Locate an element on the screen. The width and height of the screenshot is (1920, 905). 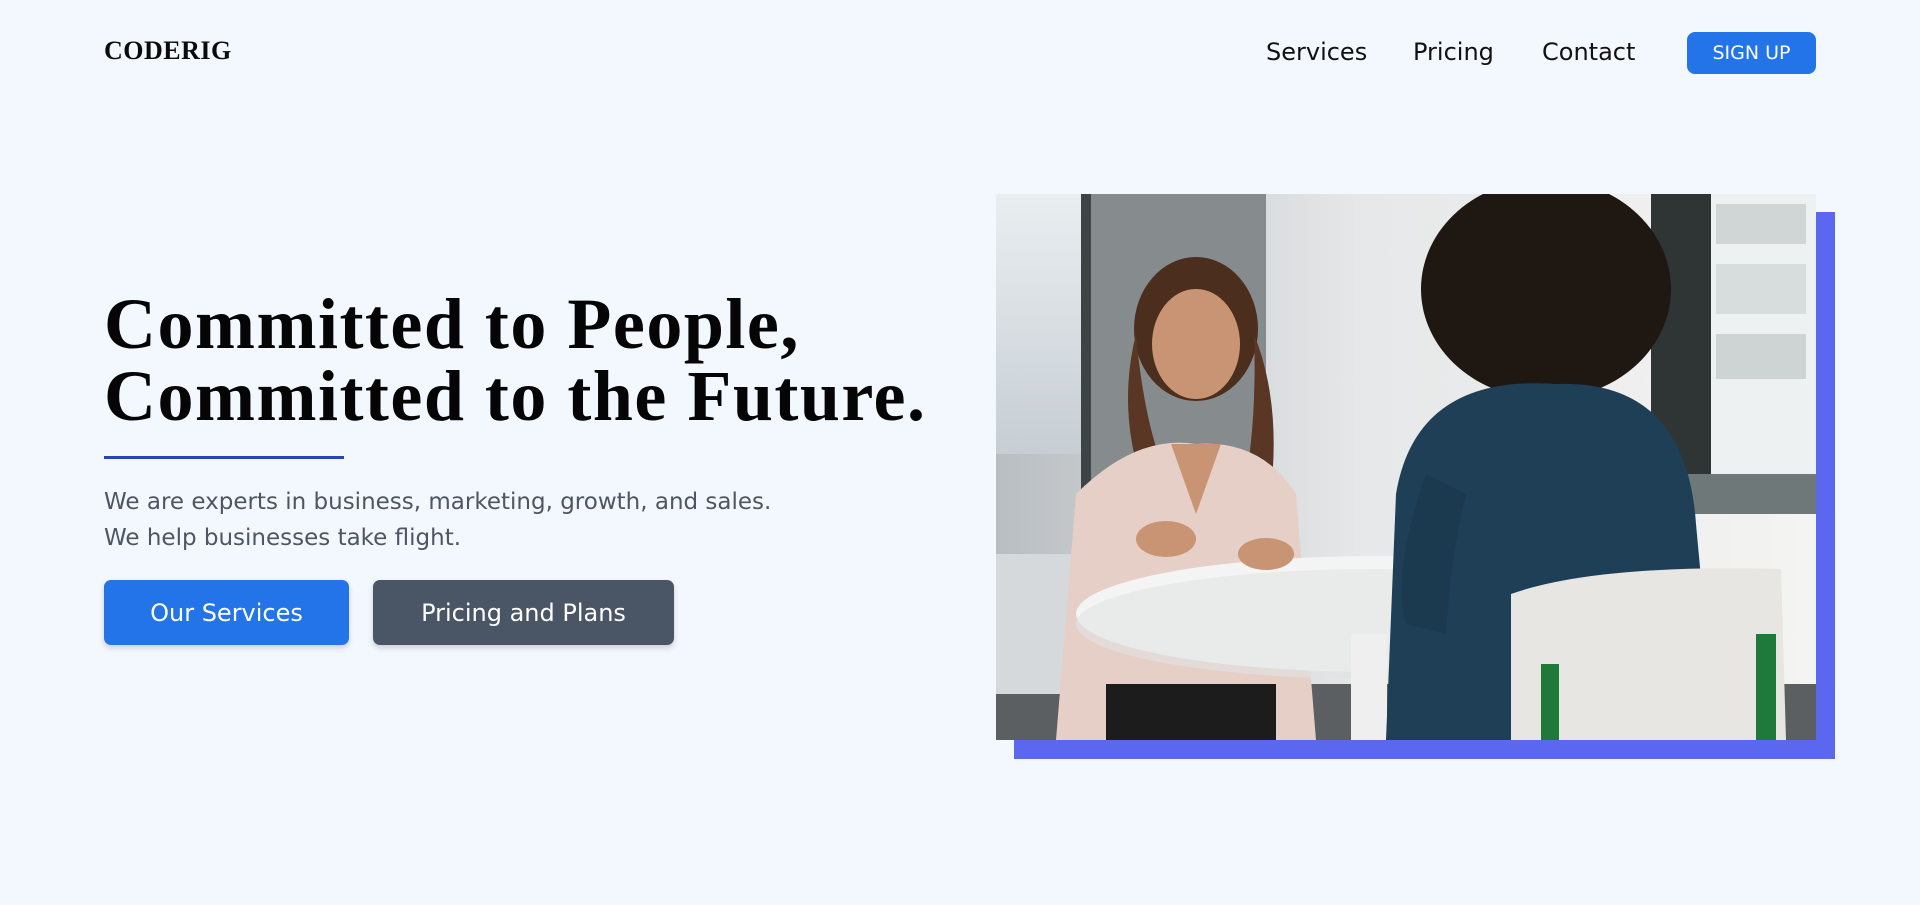
hero-subtitle-line-2: We help businesses take flight. is located at coordinates (283, 538).